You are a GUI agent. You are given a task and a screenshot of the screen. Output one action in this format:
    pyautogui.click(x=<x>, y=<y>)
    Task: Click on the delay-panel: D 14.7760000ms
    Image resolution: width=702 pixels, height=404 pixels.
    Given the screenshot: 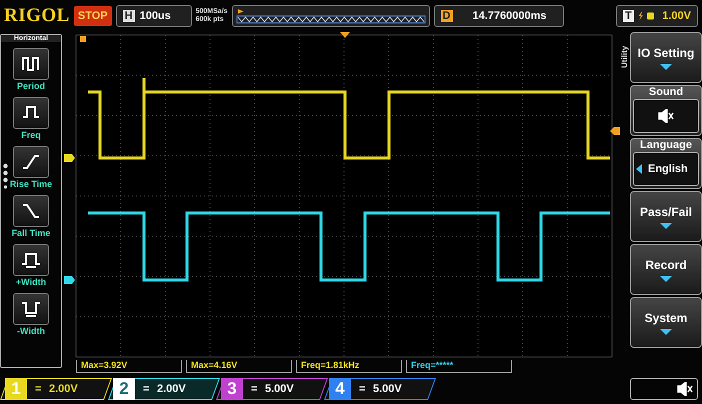 What is the action you would take?
    pyautogui.click(x=499, y=16)
    